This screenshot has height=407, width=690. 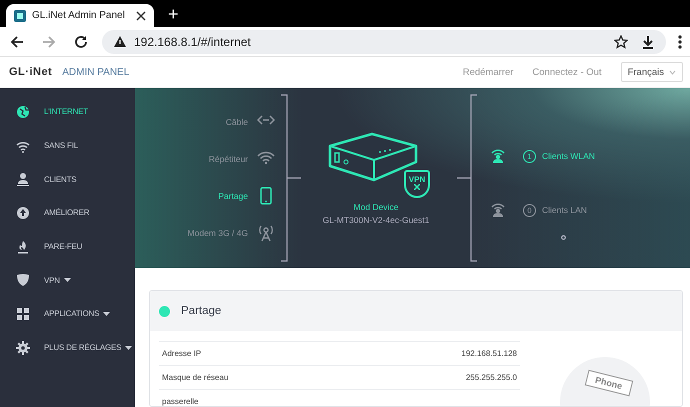 I want to click on shield-icon, so click(x=23, y=280).